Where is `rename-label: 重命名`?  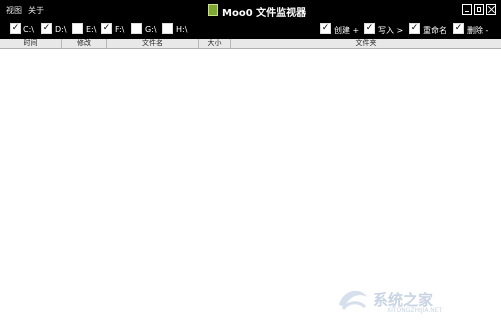
rename-label: 重命名 is located at coordinates (435, 30).